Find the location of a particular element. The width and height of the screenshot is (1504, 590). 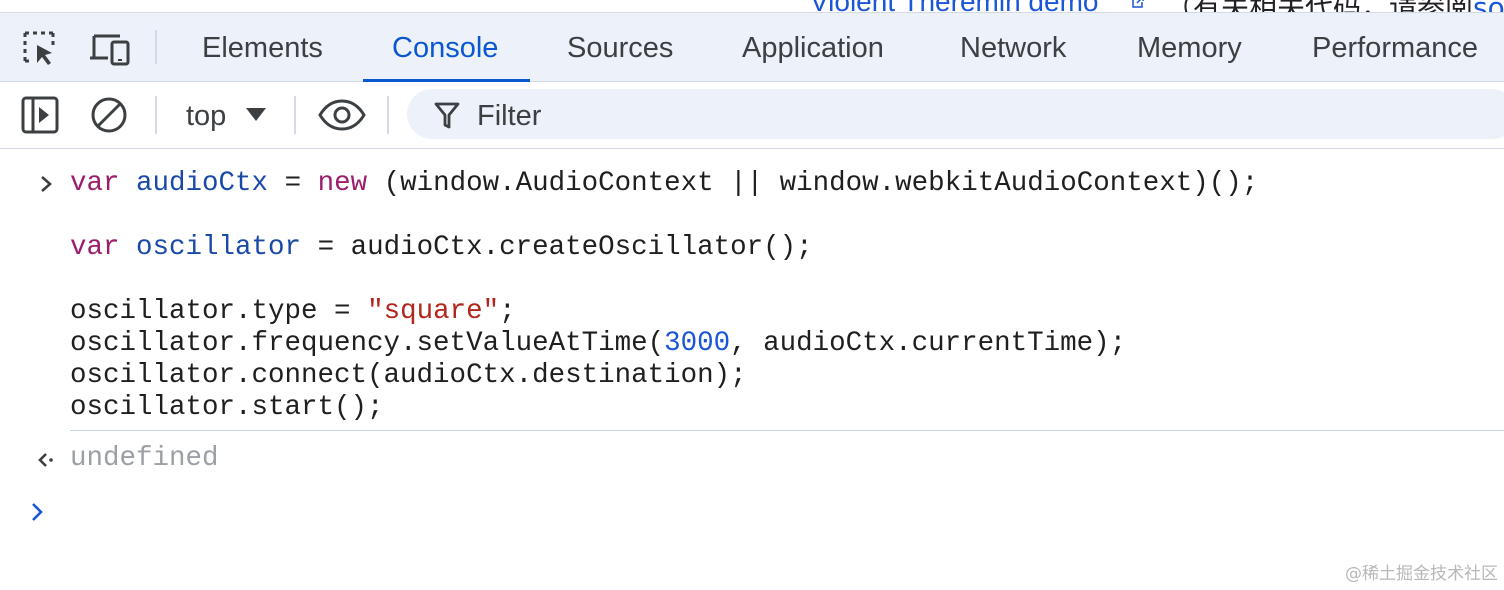

code-line: oscillator.start(); is located at coordinates (227, 407).